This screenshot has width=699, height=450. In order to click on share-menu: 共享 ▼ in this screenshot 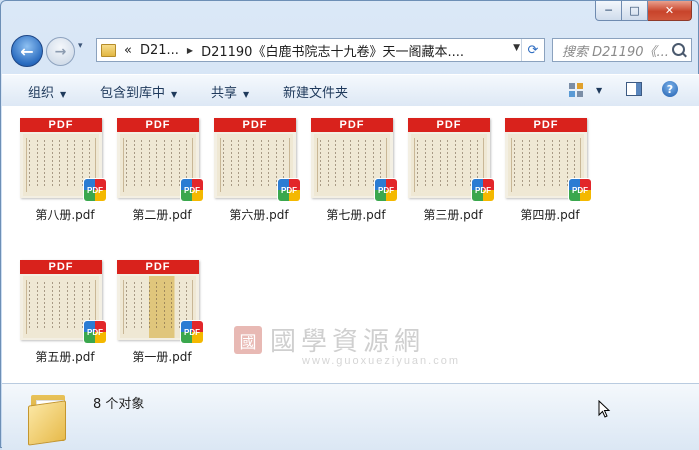, I will do `click(230, 91)`.